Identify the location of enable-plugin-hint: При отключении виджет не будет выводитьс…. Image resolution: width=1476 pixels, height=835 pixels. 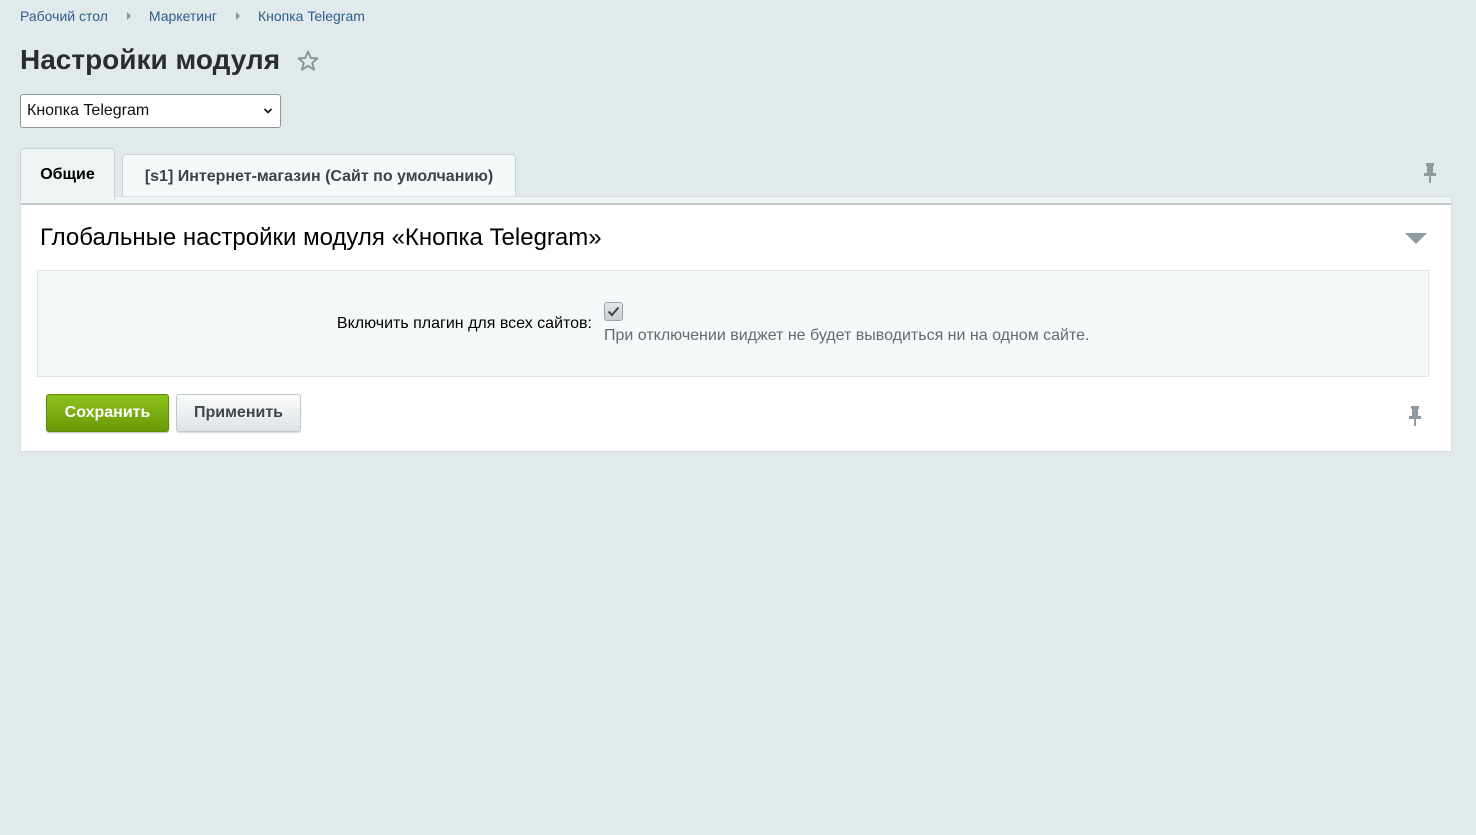
(847, 335).